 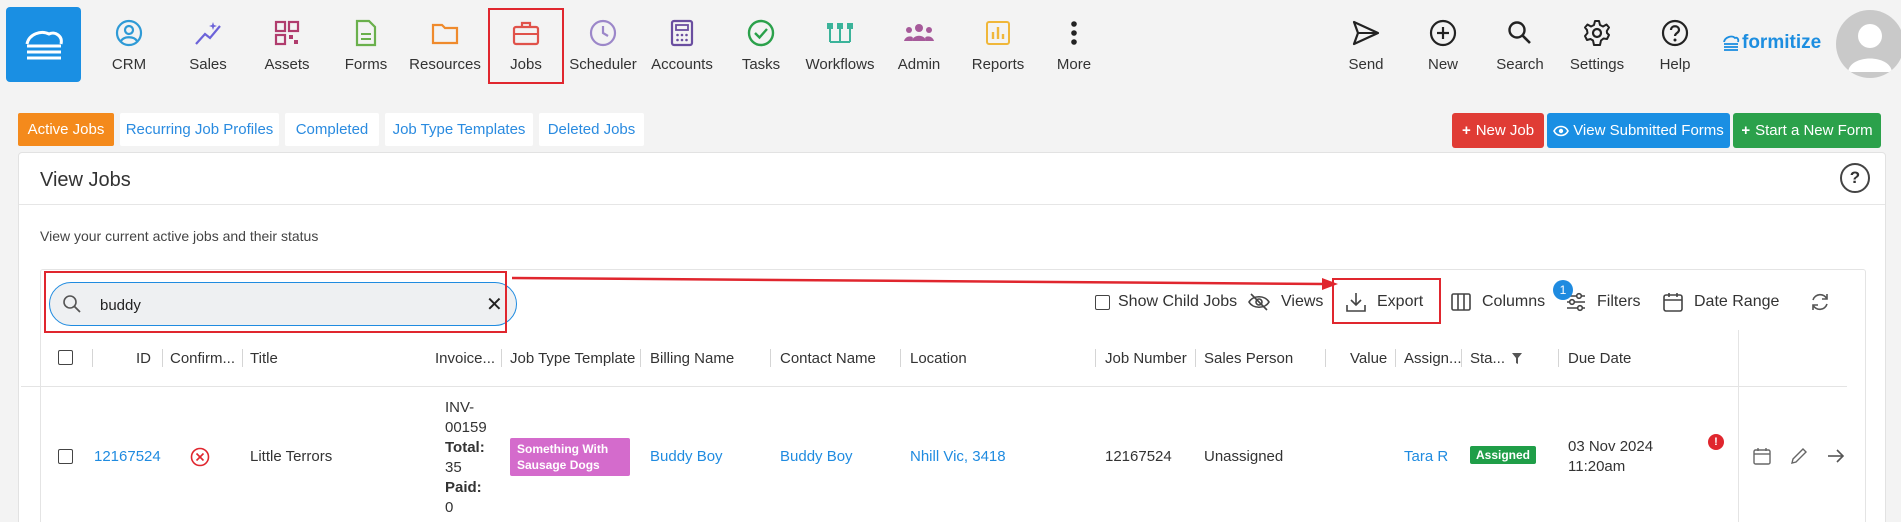 I want to click on column-contact-name: Contact Name, so click(x=828, y=358).